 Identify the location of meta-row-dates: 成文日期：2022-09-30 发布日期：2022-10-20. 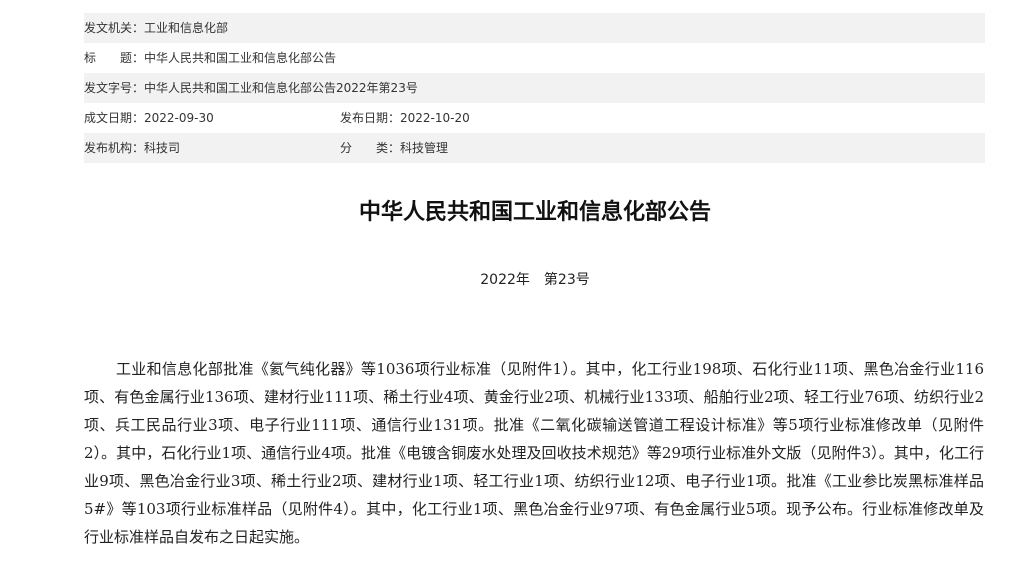
(534, 118).